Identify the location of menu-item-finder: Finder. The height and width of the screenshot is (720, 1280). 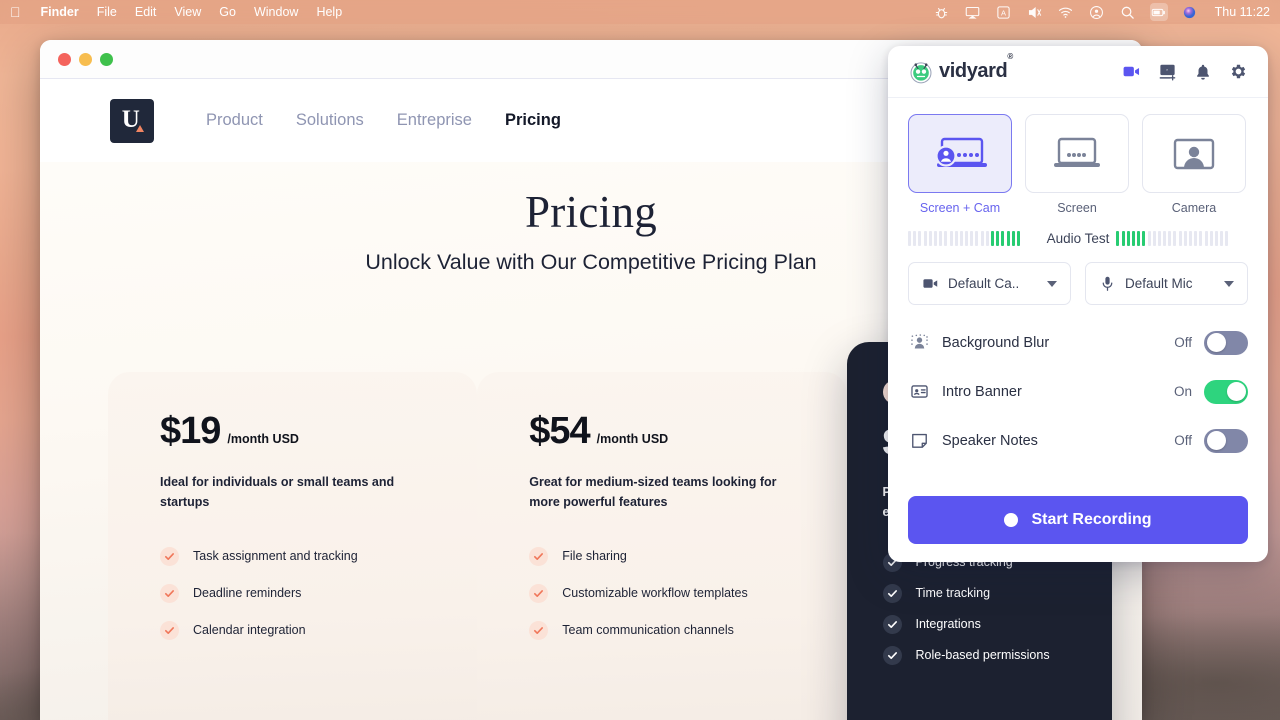
(60, 12).